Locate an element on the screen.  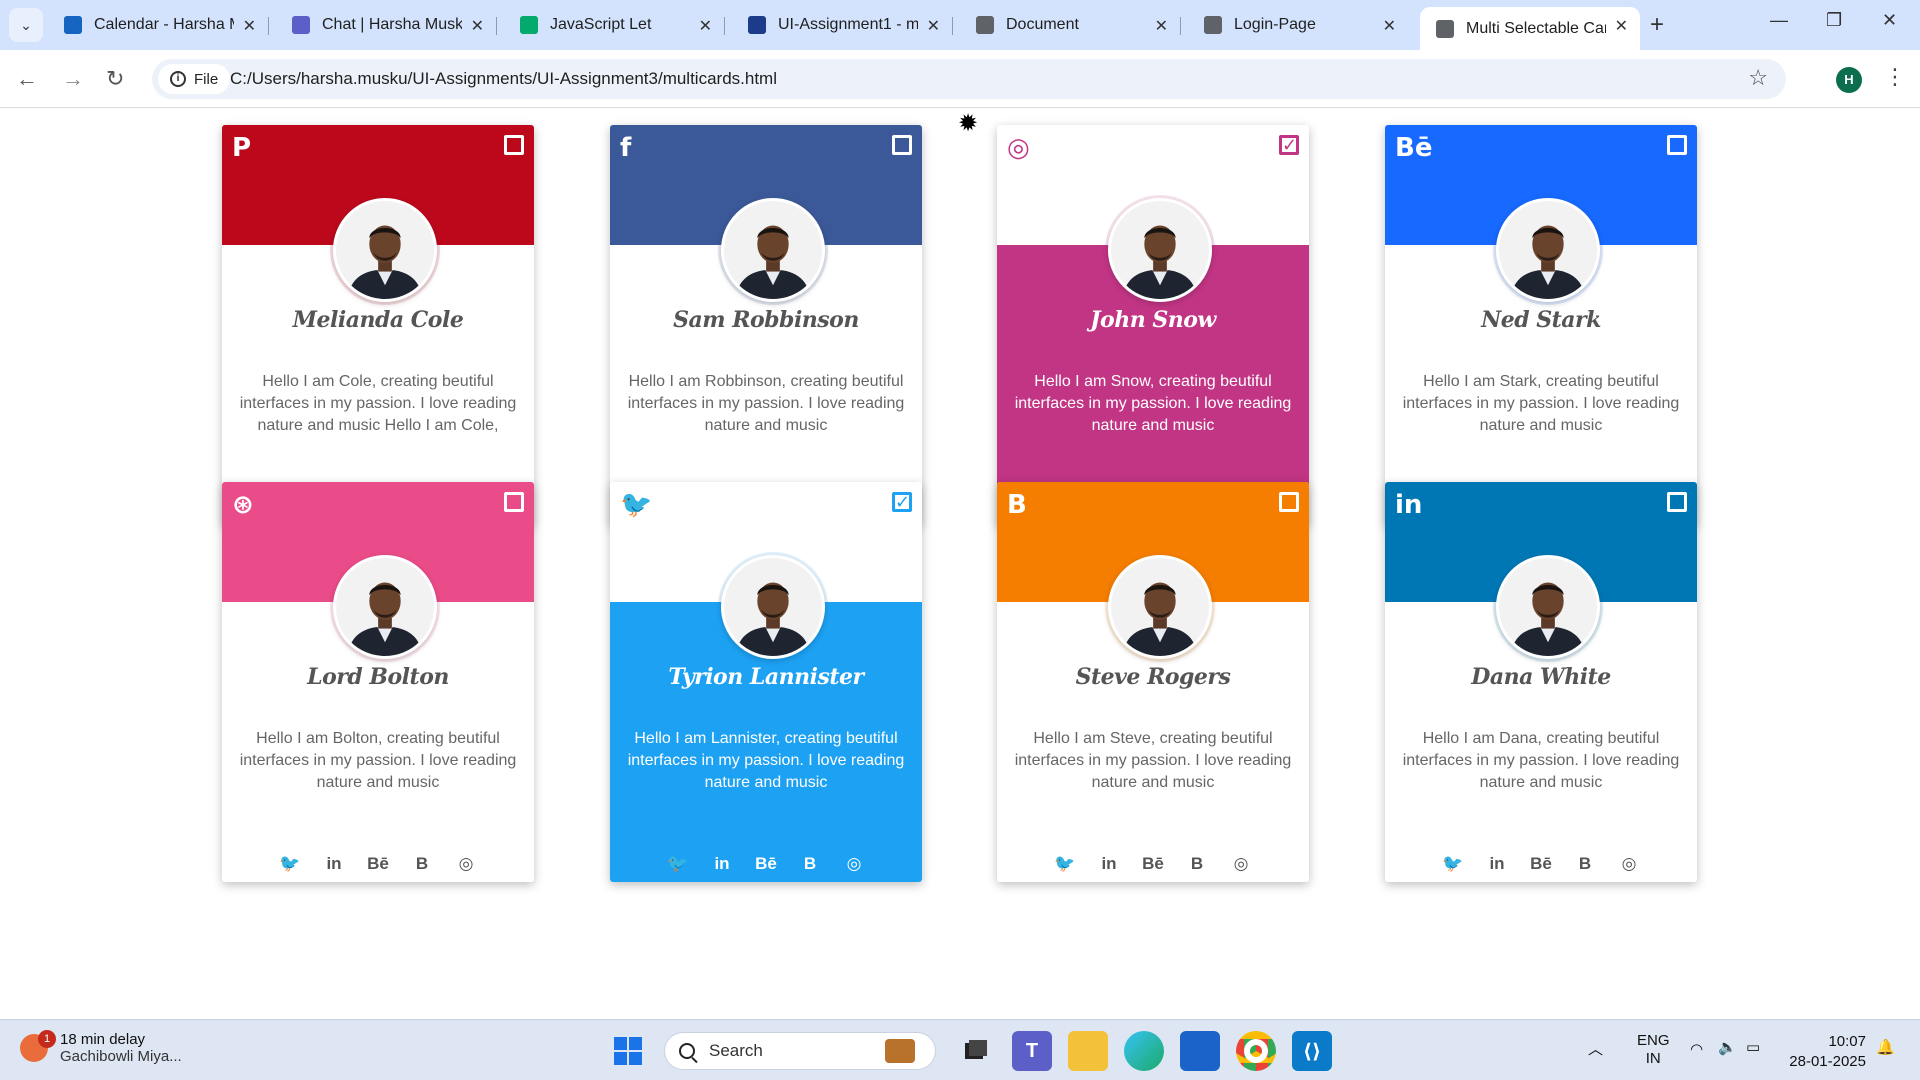
browser-tab: Chat | Harsha Musku ✕ is located at coordinates (386, 25).